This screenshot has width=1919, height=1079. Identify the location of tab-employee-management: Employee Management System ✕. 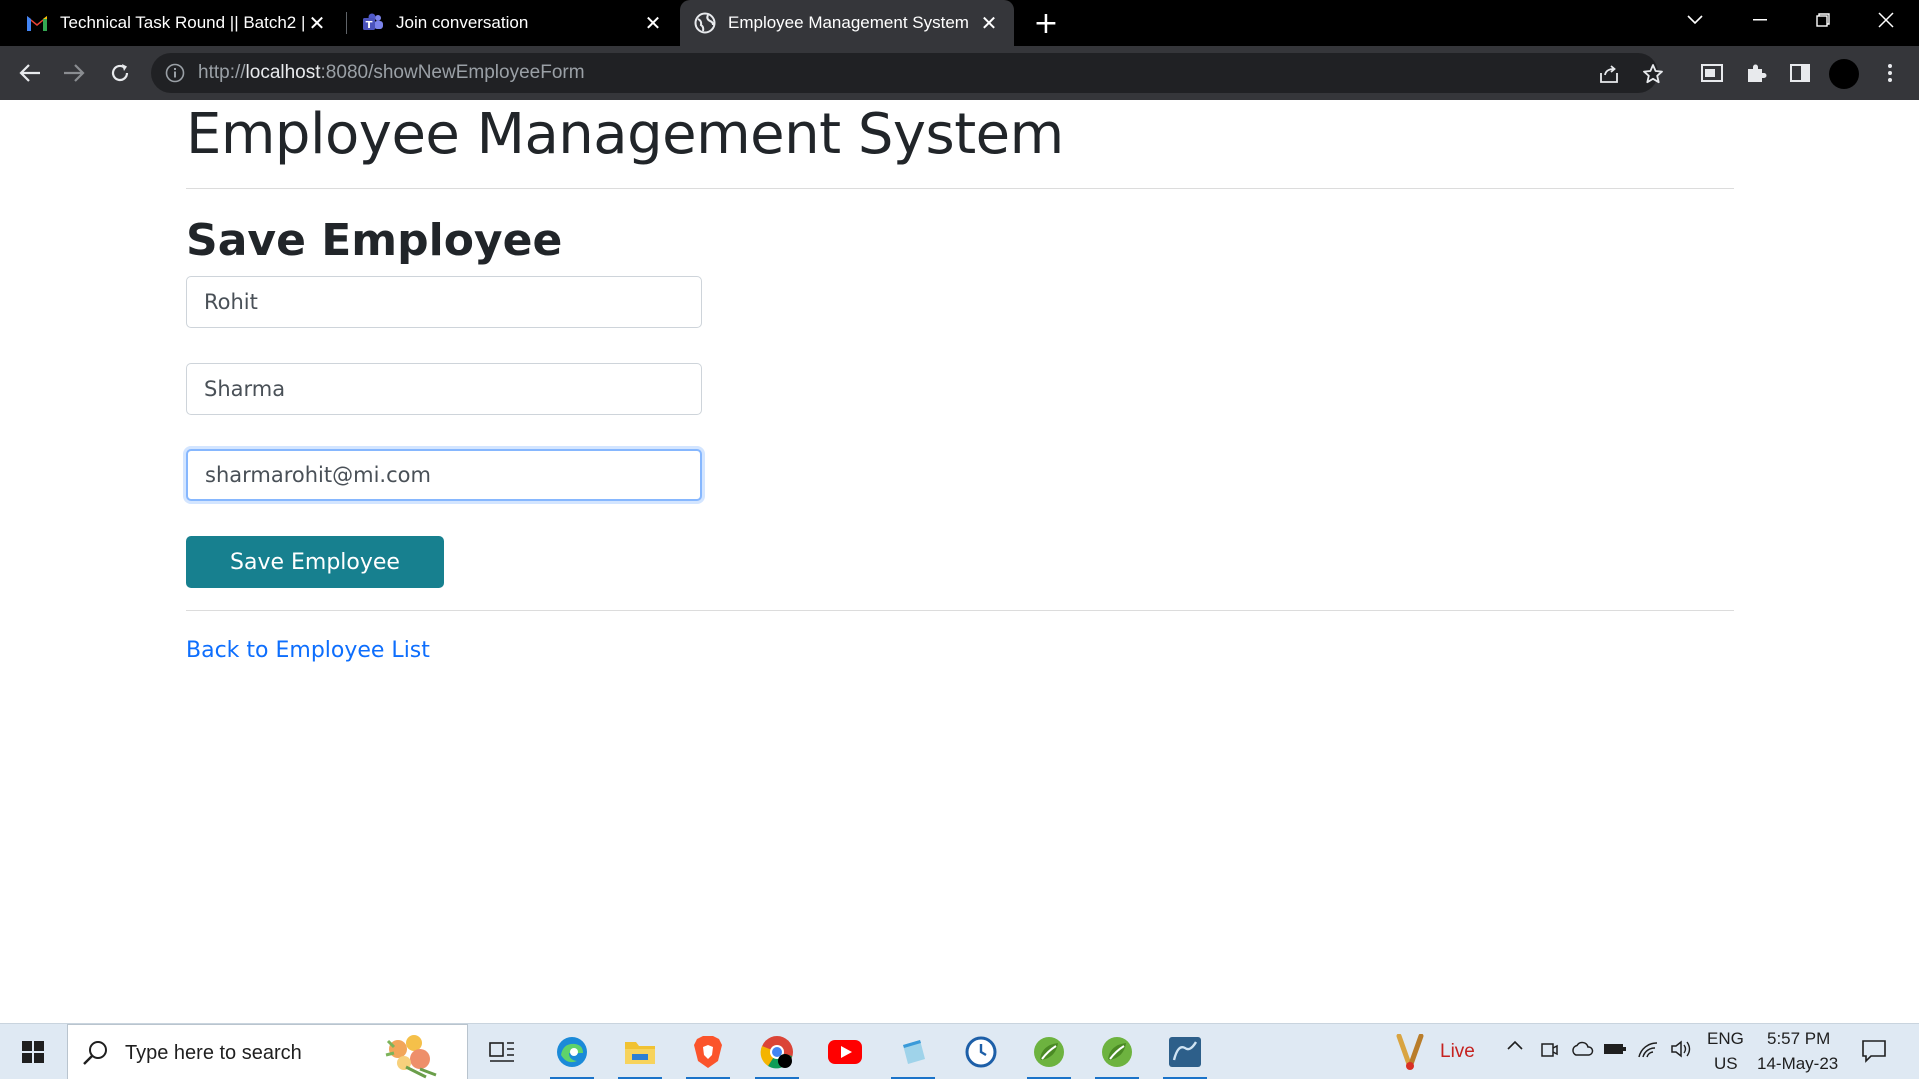
(847, 23).